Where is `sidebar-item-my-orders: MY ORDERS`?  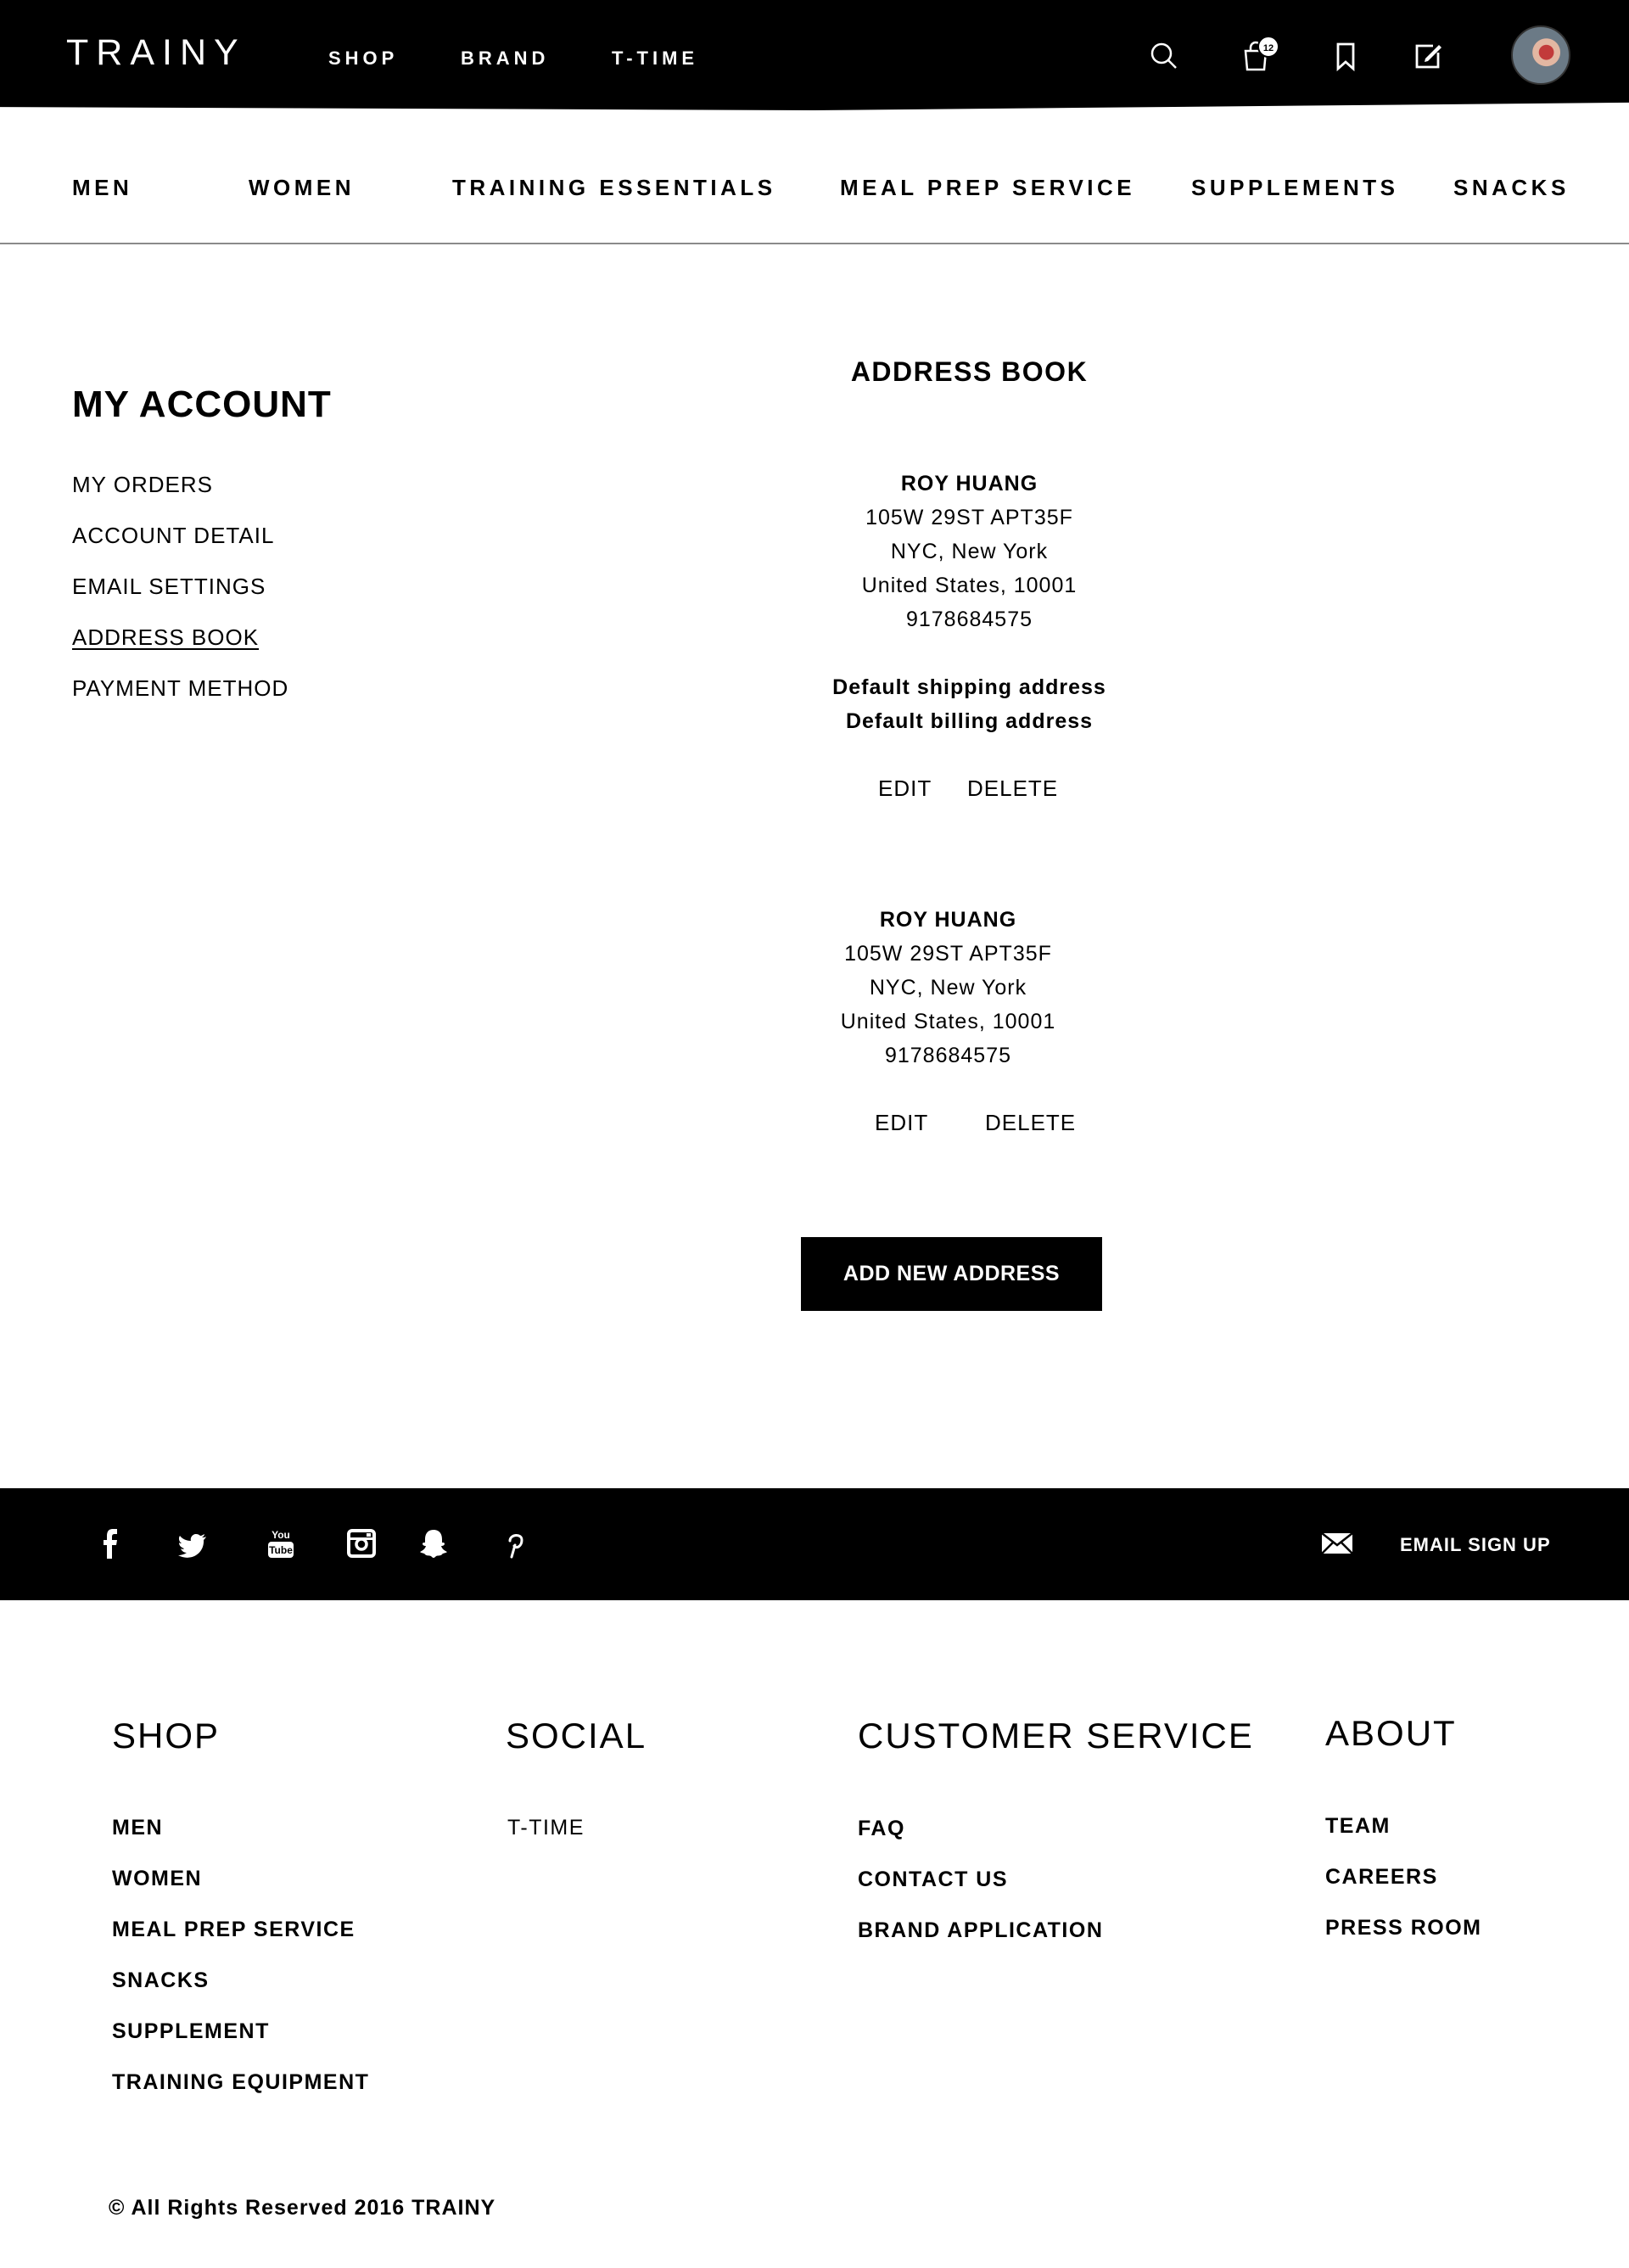
sidebar-item-my-orders: MY ORDERS is located at coordinates (142, 485).